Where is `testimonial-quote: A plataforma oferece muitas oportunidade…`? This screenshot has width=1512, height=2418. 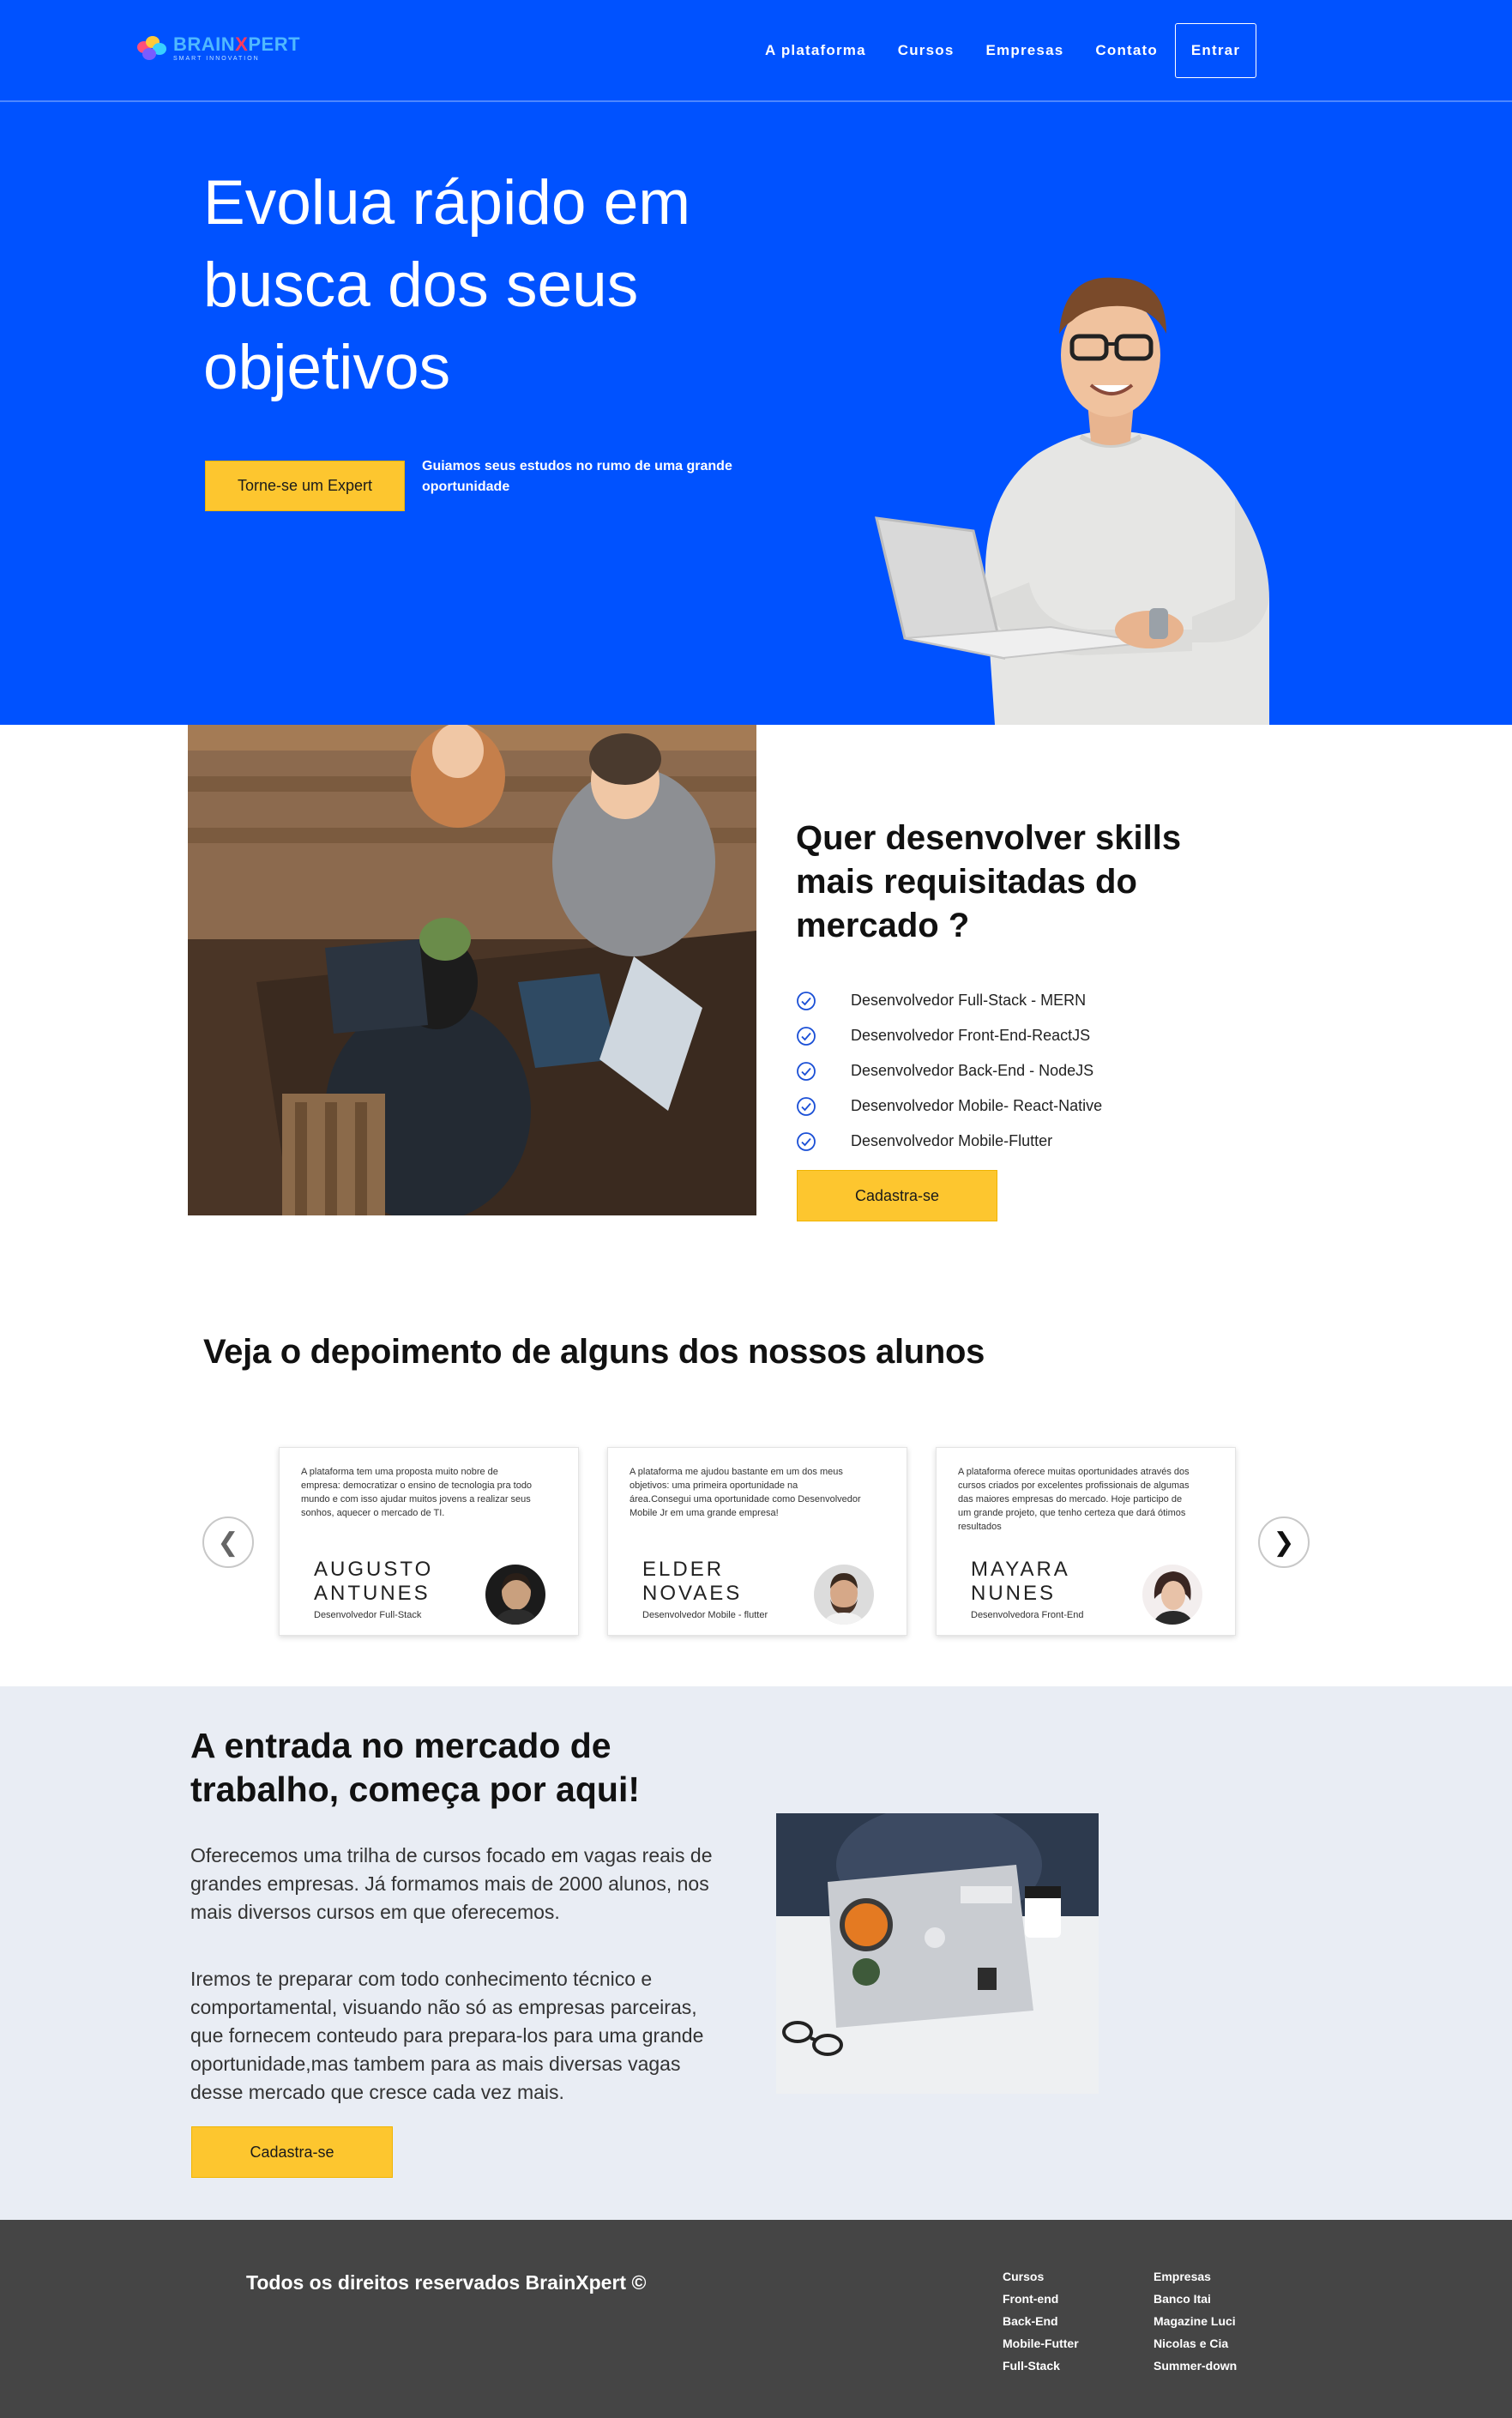
testimonial-quote: A plataforma oferece muitas oportunidade… is located at coordinates (1074, 1499).